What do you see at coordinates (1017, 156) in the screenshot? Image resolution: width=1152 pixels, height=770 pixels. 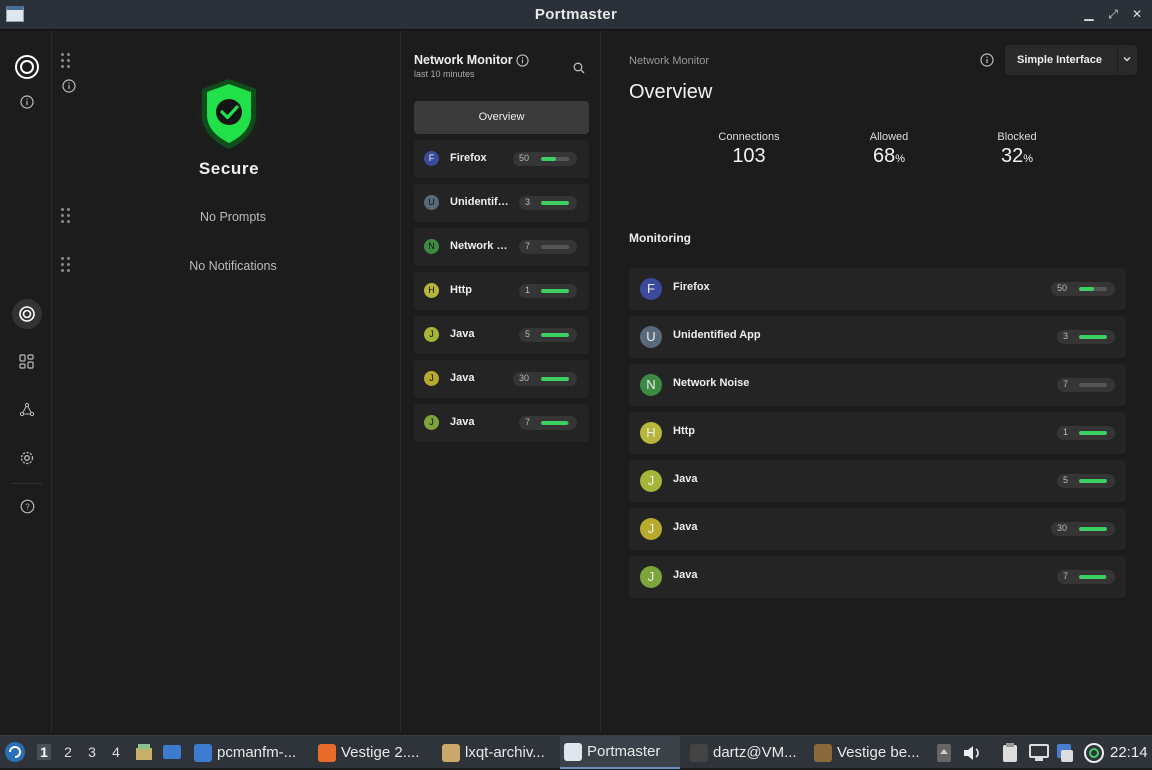 I see `stat-value: 32%` at bounding box center [1017, 156].